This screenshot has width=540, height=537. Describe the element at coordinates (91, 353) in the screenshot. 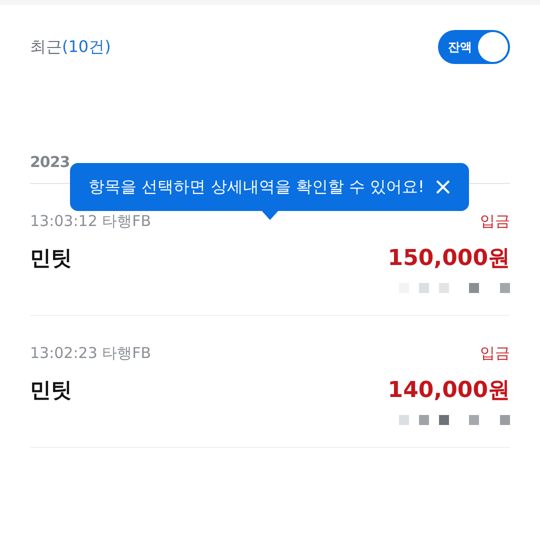

I see `transaction-time: 13:02:23 타행FB` at that location.